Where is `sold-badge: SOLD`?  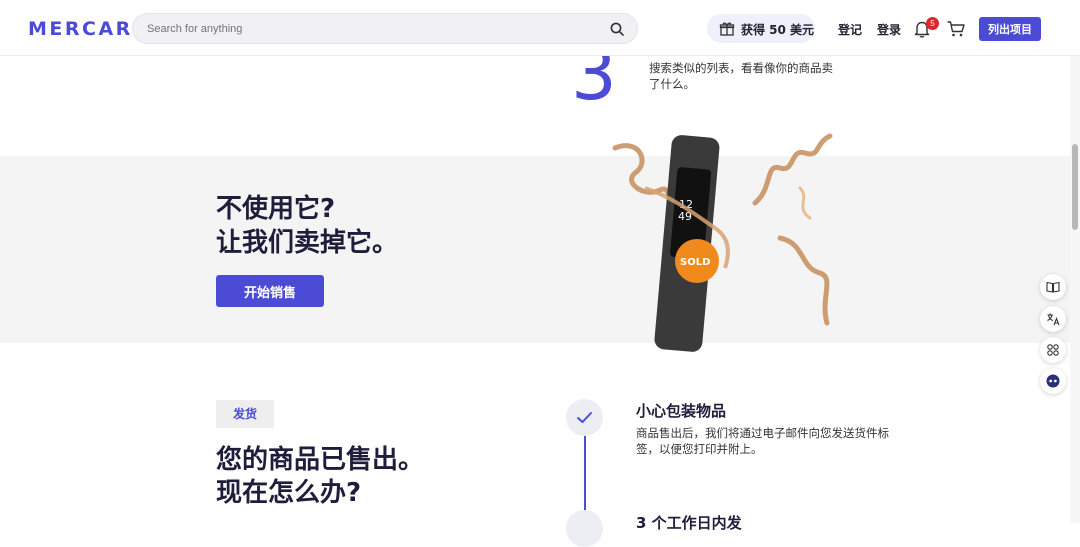
sold-badge: SOLD is located at coordinates (695, 262).